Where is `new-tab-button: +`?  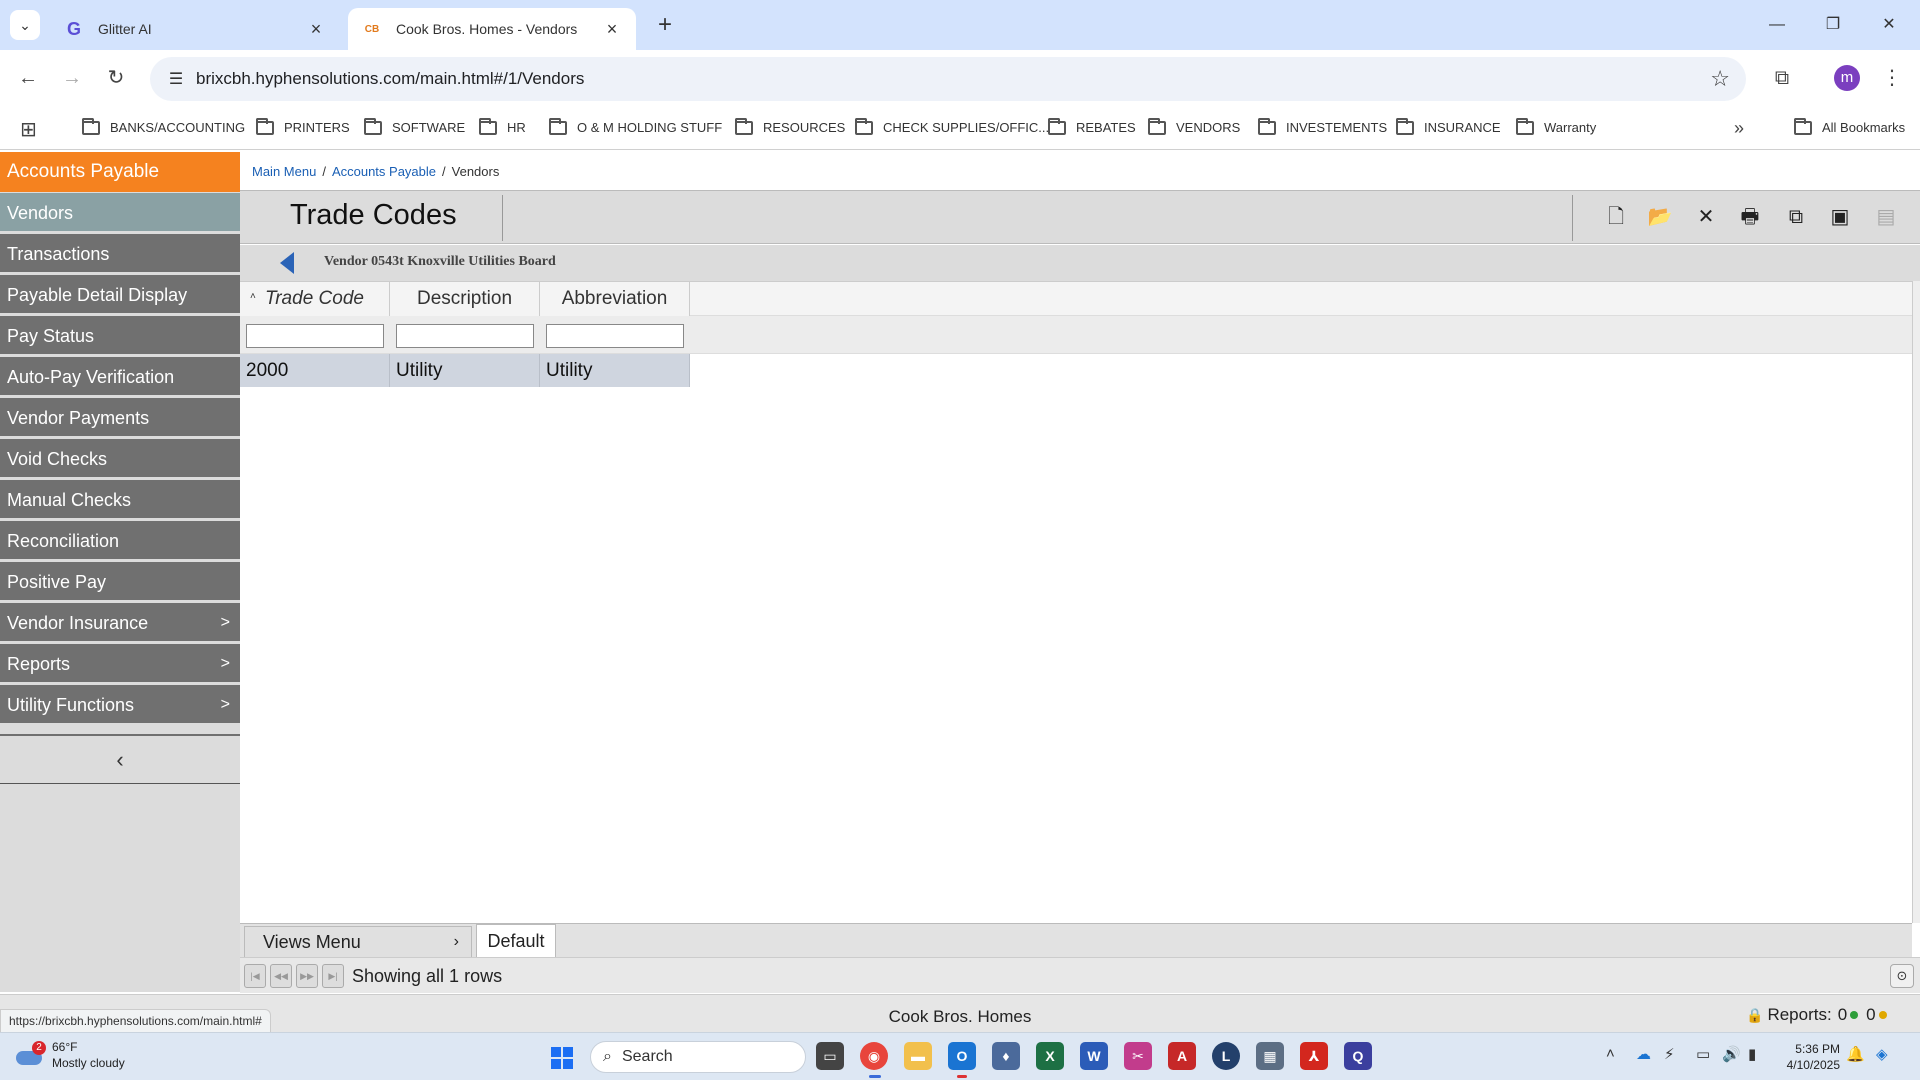 new-tab-button: + is located at coordinates (665, 25).